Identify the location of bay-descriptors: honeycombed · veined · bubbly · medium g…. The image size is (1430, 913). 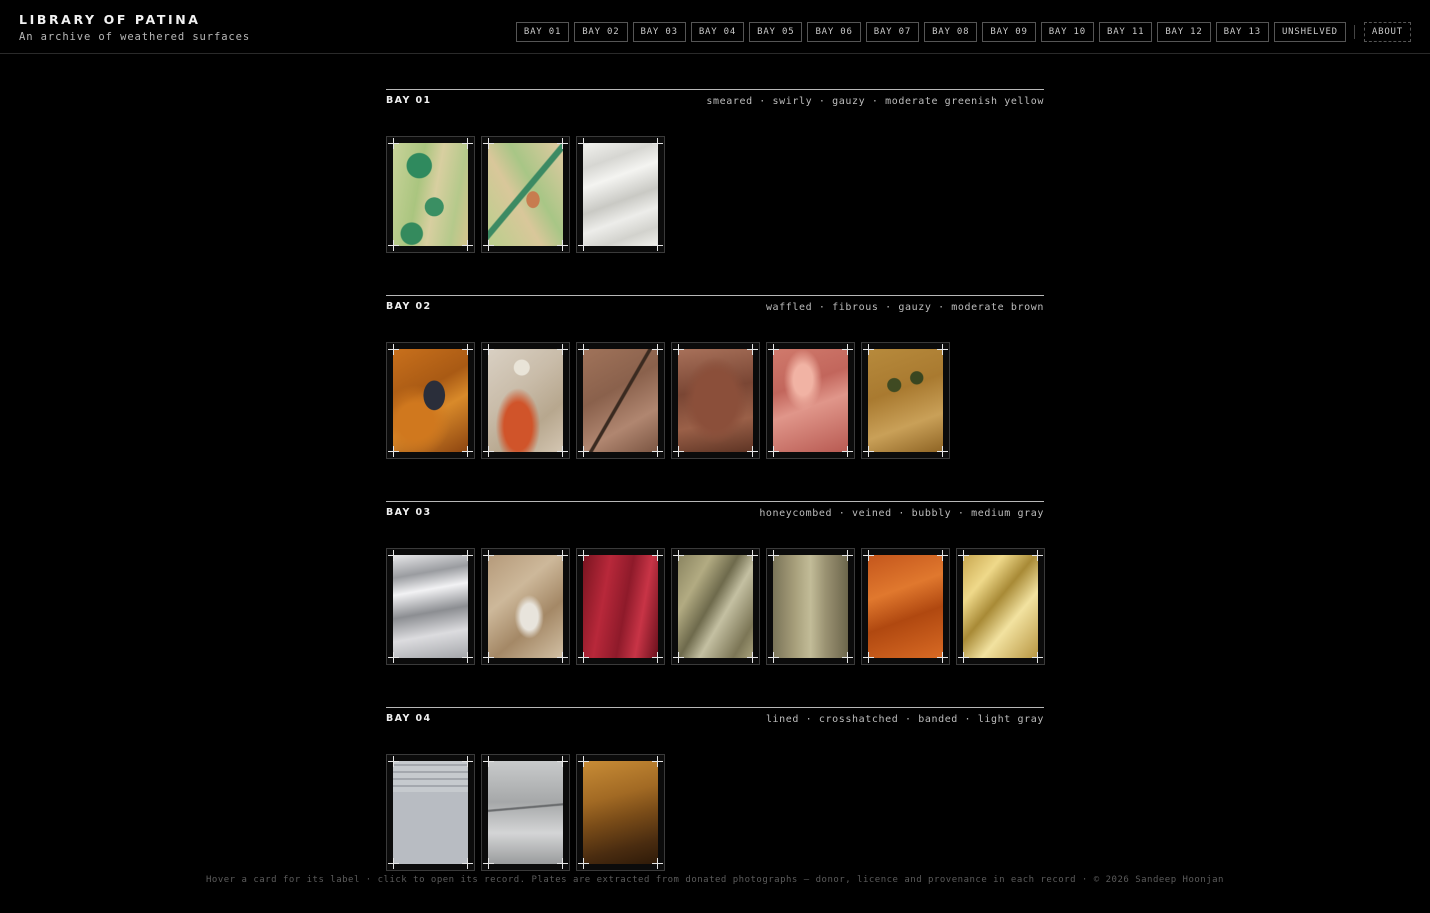
(901, 513).